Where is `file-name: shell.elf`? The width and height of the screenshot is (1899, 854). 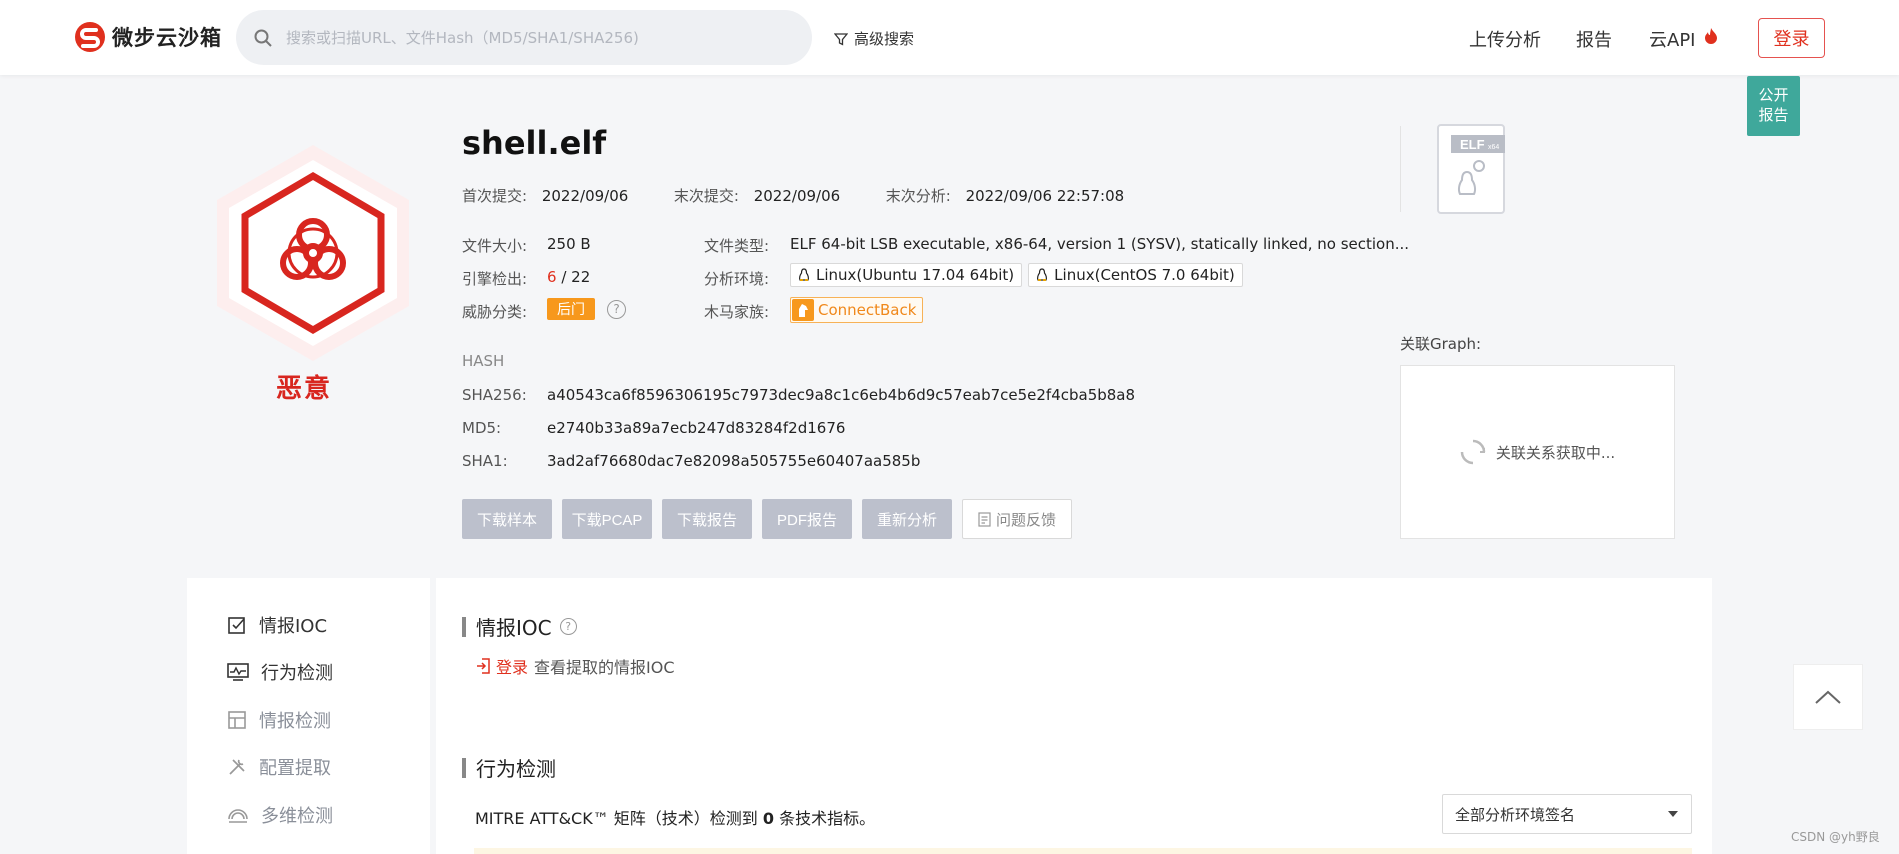
file-name: shell.elf is located at coordinates (534, 143).